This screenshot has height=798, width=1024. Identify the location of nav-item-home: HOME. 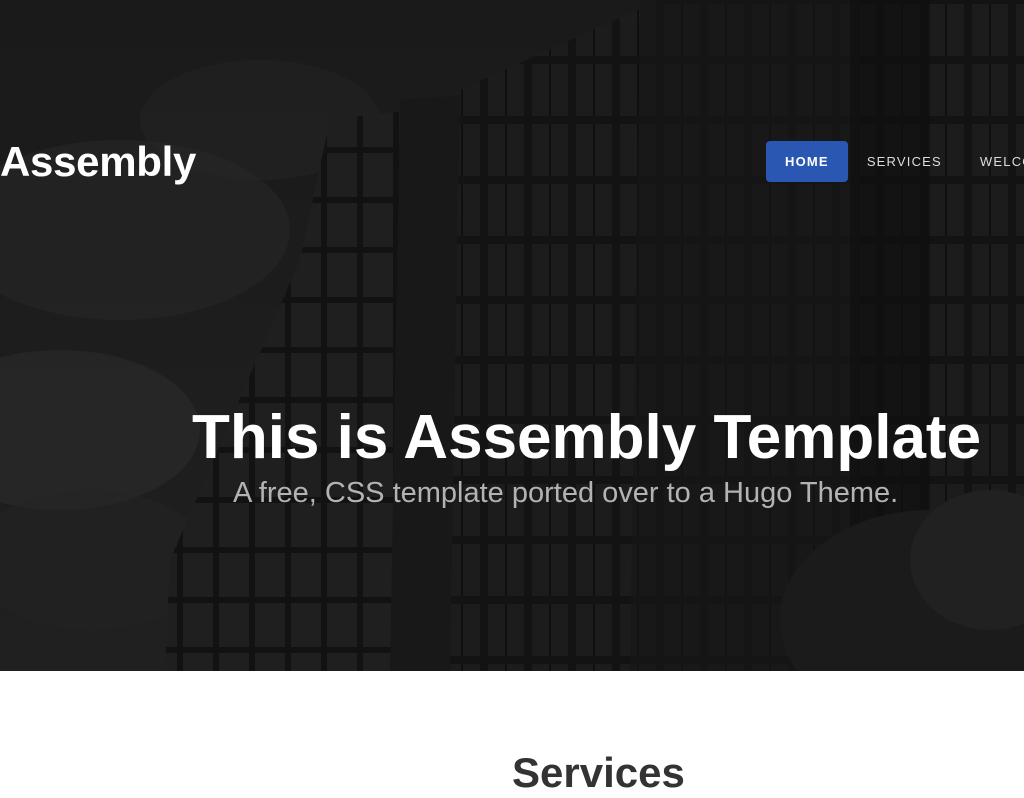
(807, 161).